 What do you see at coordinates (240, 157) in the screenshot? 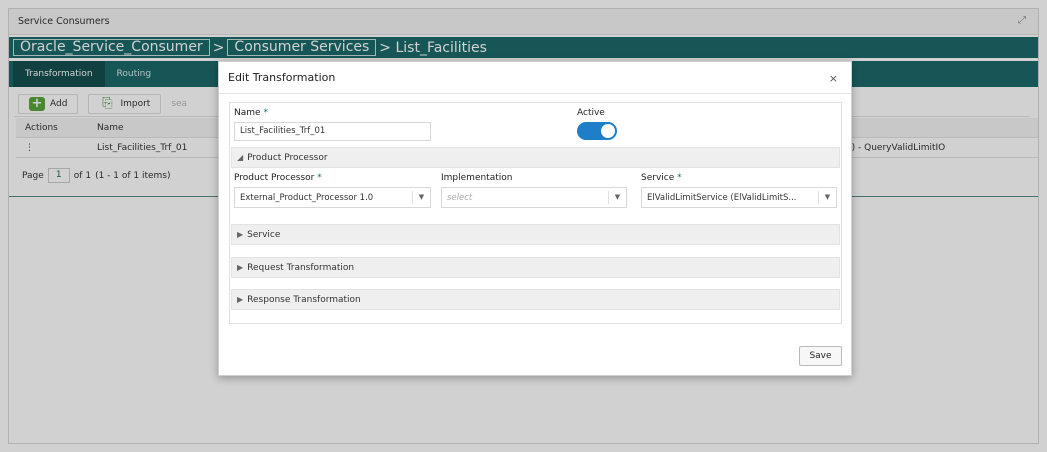
I see `collapse-triangle-icon: ◢` at bounding box center [240, 157].